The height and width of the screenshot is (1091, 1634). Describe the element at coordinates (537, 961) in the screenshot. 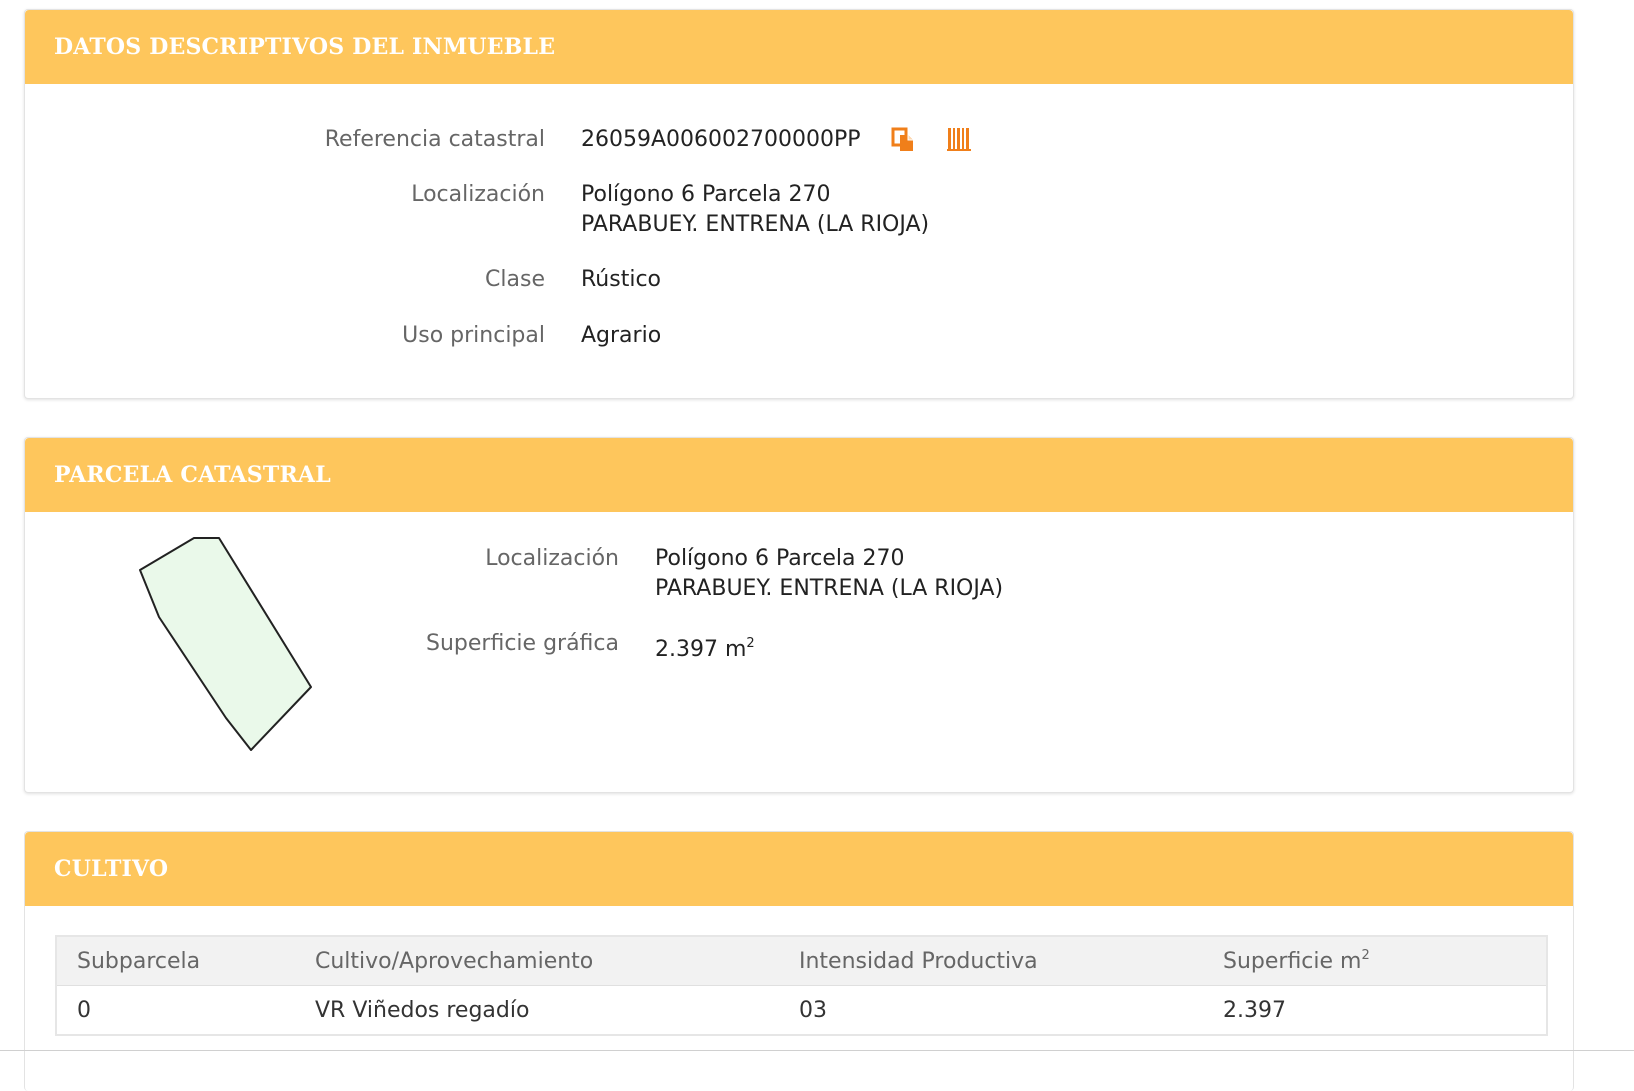

I see `column-header-cultivo: Cultivo/Aprovechamiento` at that location.